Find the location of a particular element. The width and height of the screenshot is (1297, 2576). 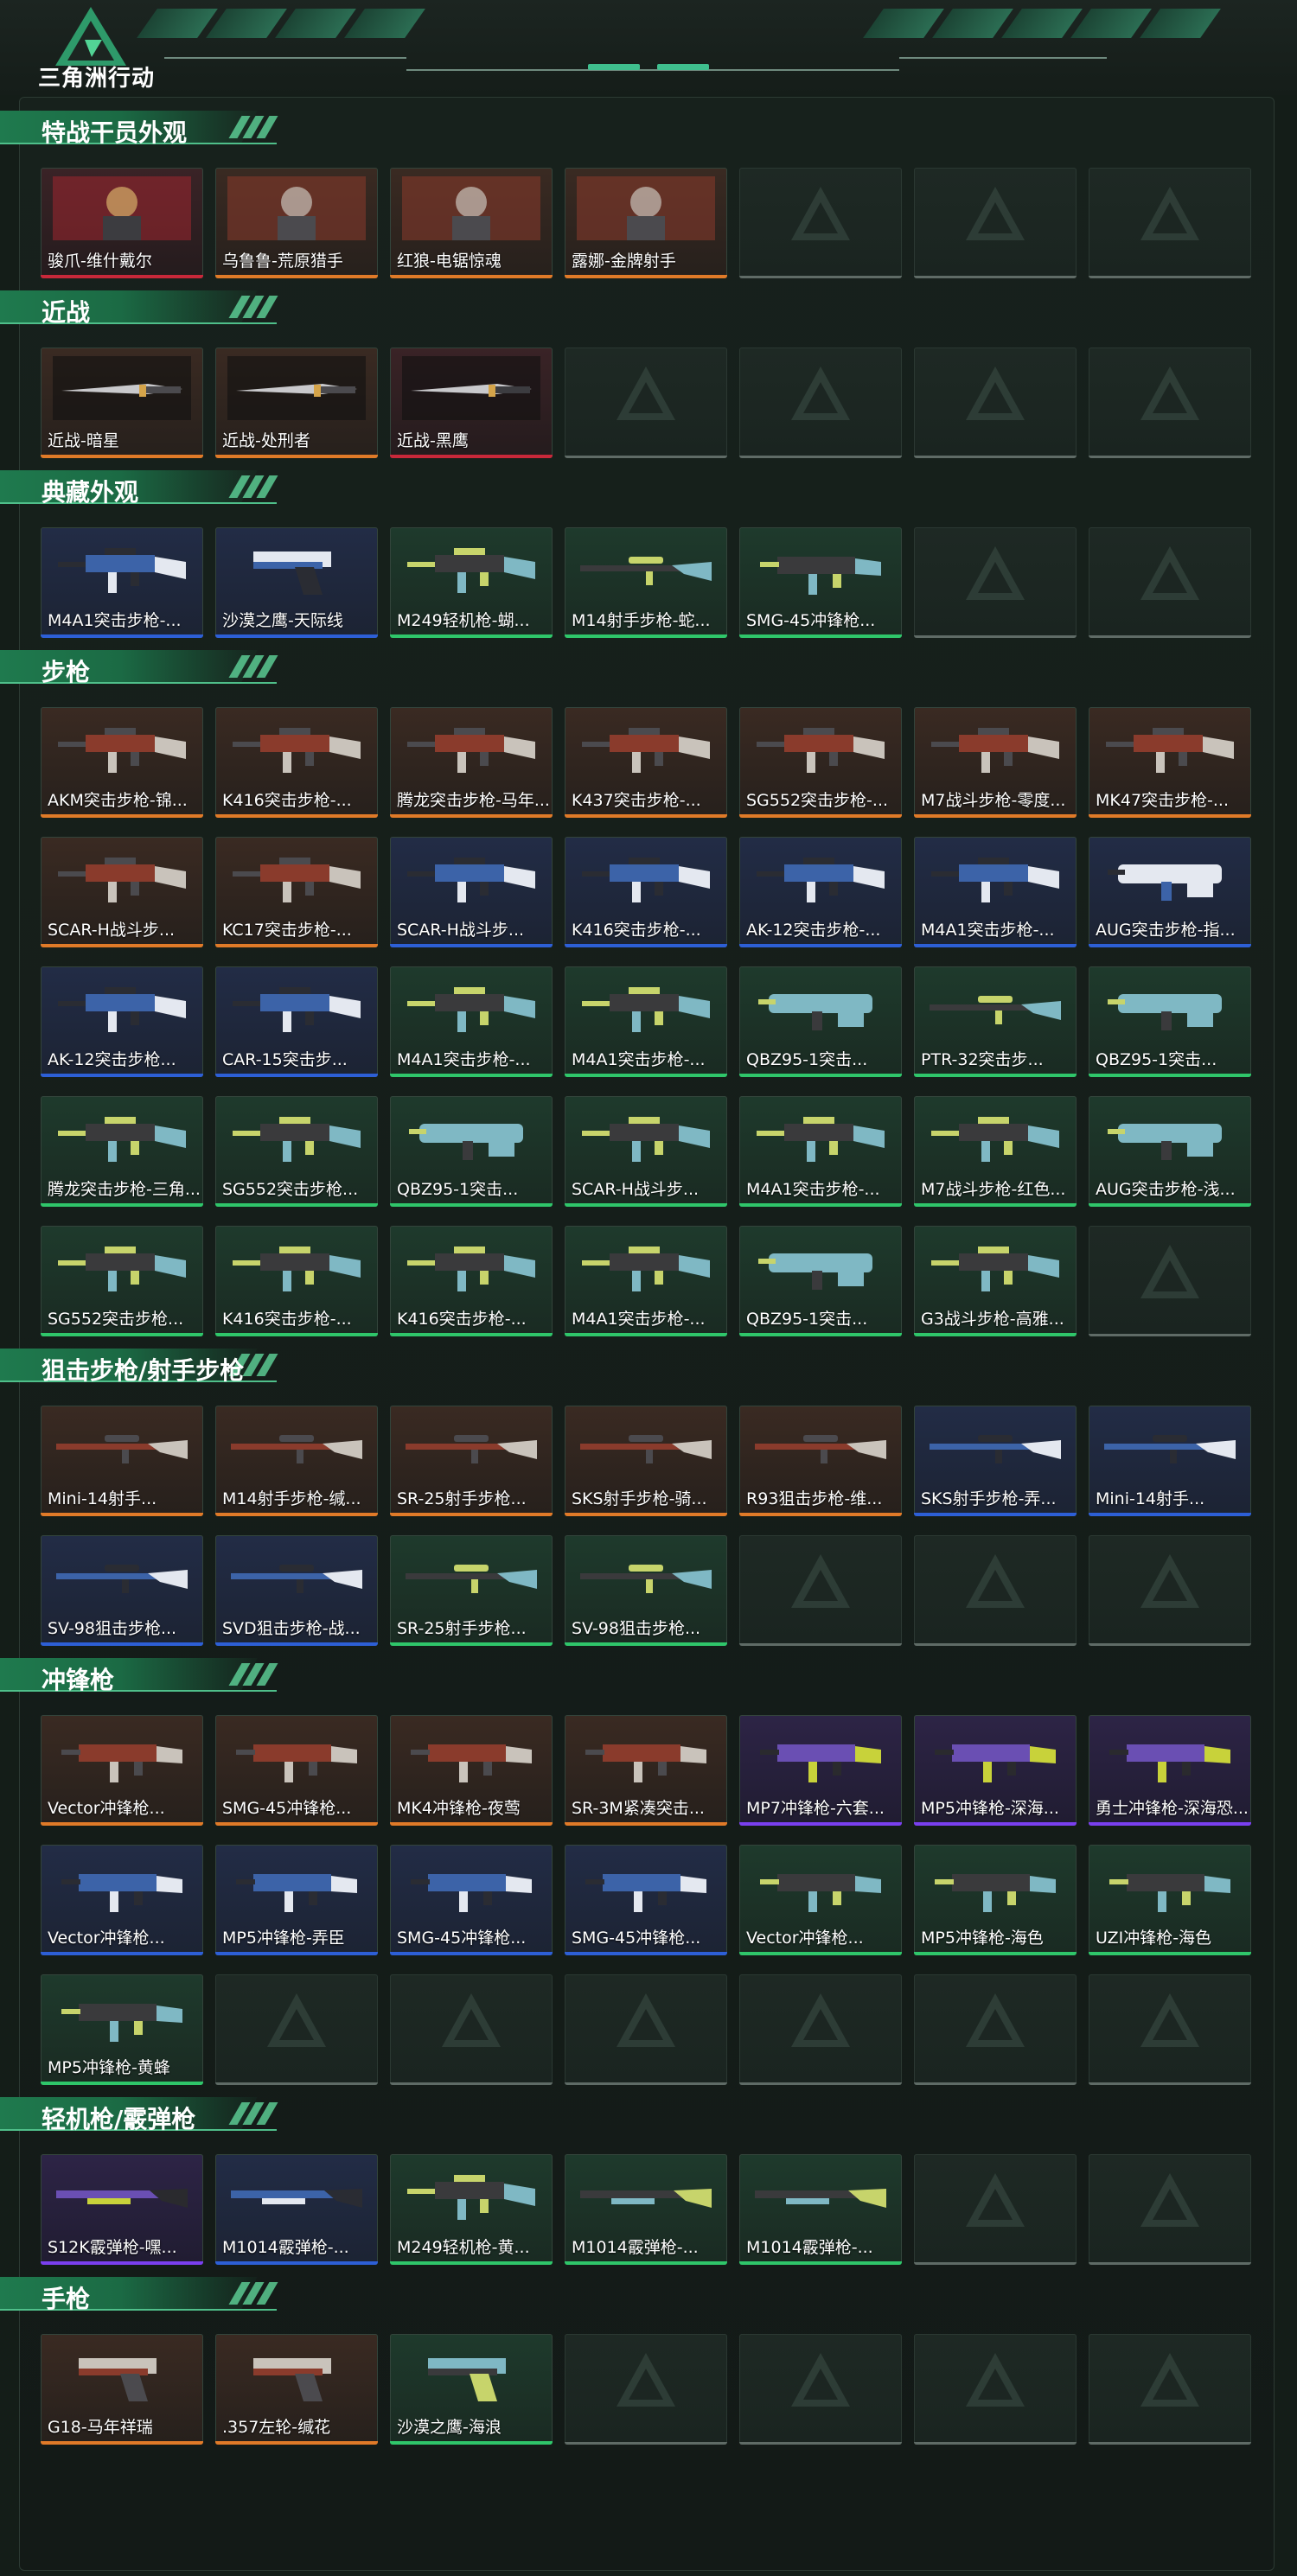

skin-card: G18-马年祥瑞 is located at coordinates (122, 2389).